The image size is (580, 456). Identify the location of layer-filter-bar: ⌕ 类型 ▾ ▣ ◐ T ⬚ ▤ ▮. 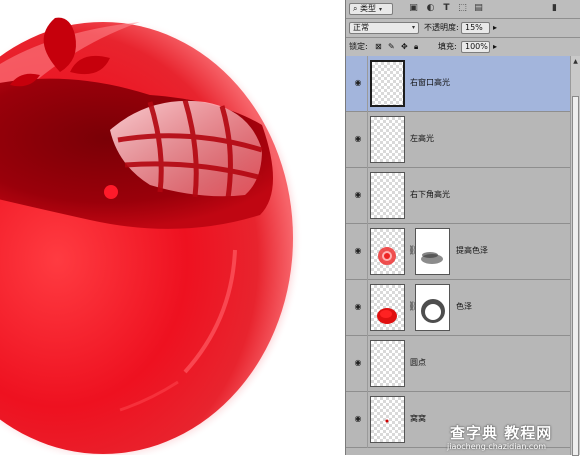
(463, 9).